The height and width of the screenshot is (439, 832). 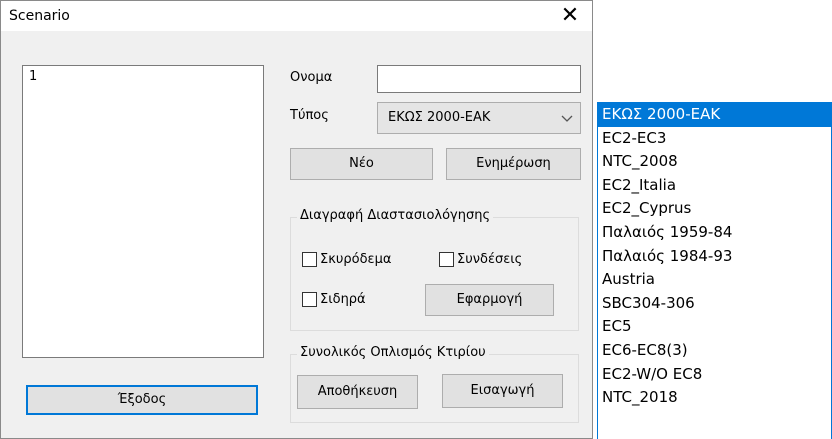 What do you see at coordinates (567, 118) in the screenshot?
I see `chevron-down-icon` at bounding box center [567, 118].